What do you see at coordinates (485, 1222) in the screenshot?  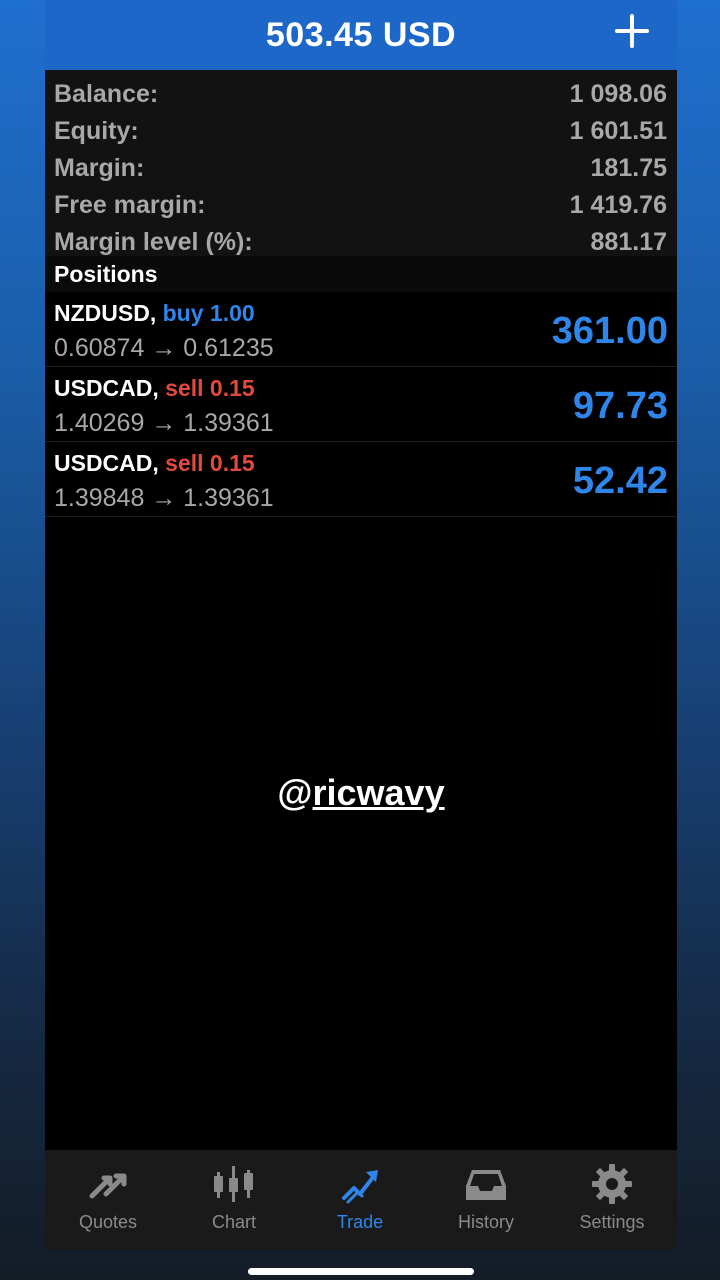 I see `tab-label: History` at bounding box center [485, 1222].